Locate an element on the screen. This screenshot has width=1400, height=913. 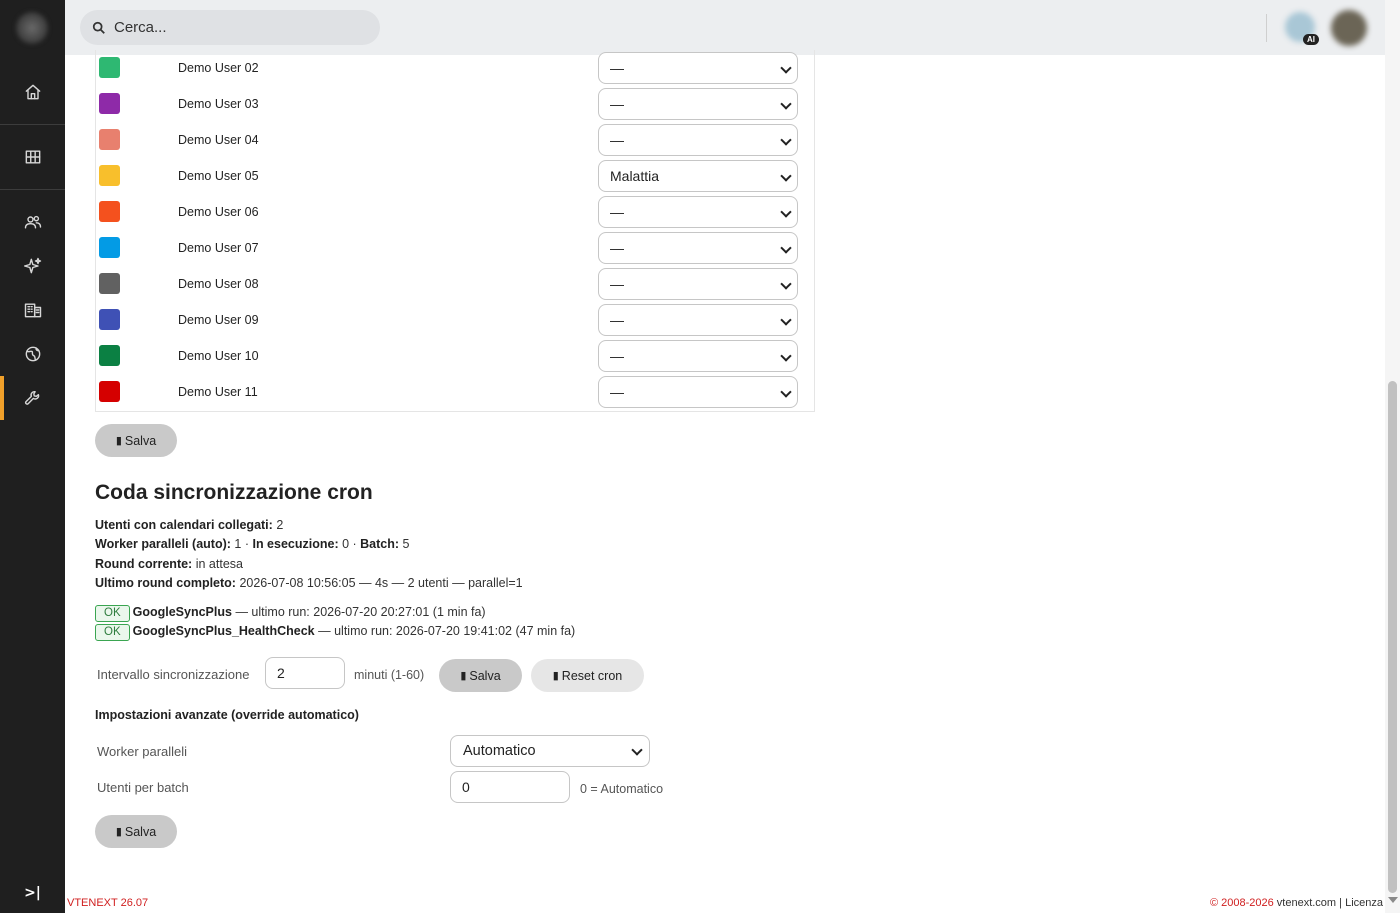
reset-icon: ▮ is located at coordinates (555, 675).